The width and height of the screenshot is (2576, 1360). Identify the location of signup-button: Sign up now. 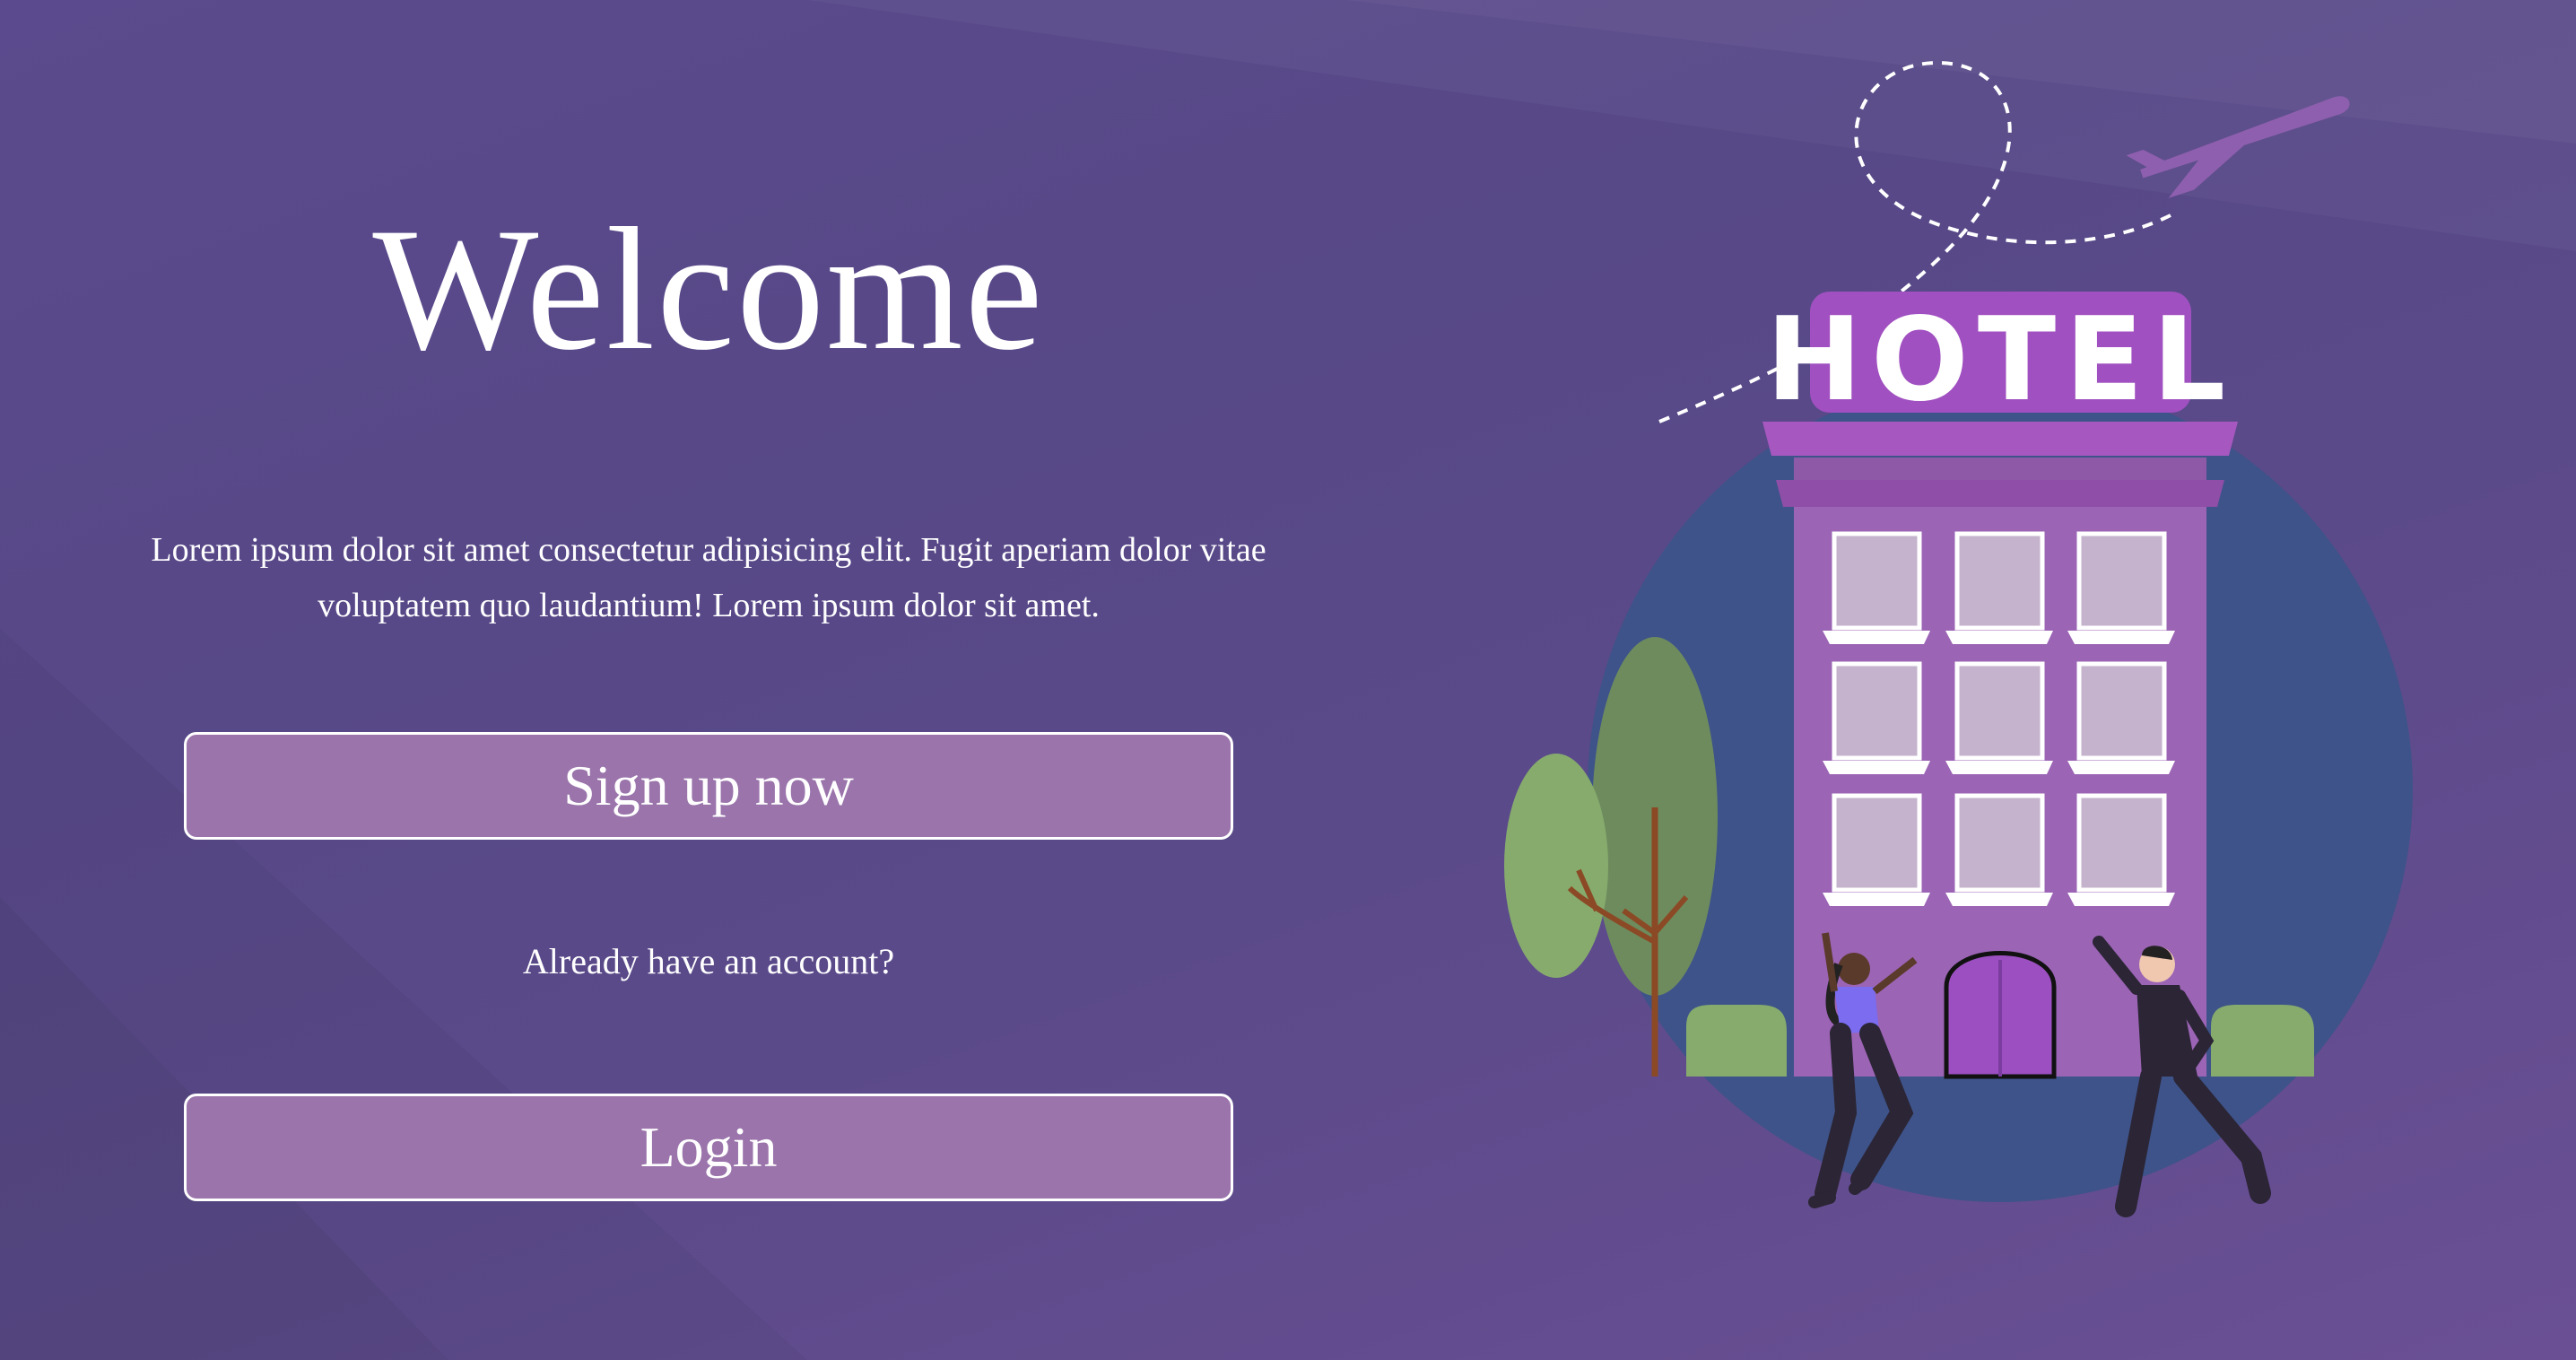
(708, 786).